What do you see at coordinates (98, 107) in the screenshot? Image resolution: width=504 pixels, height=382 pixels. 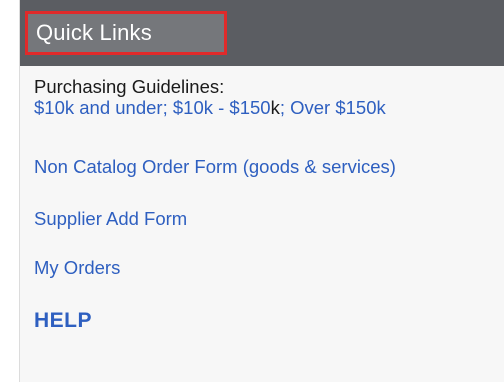 I see `link-10k-and-under: $10k and under` at bounding box center [98, 107].